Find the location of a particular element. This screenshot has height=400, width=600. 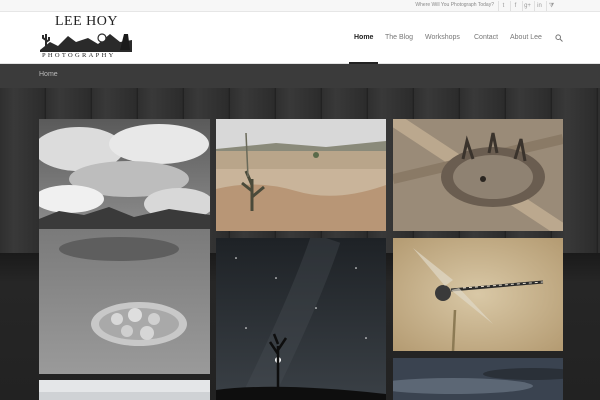

photo-cholla-grassland is located at coordinates (301, 175).